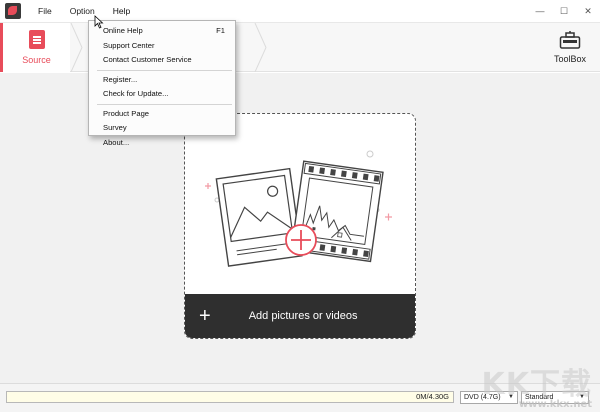 The width and height of the screenshot is (600, 412). I want to click on toolbox-label: ToolBox, so click(570, 59).